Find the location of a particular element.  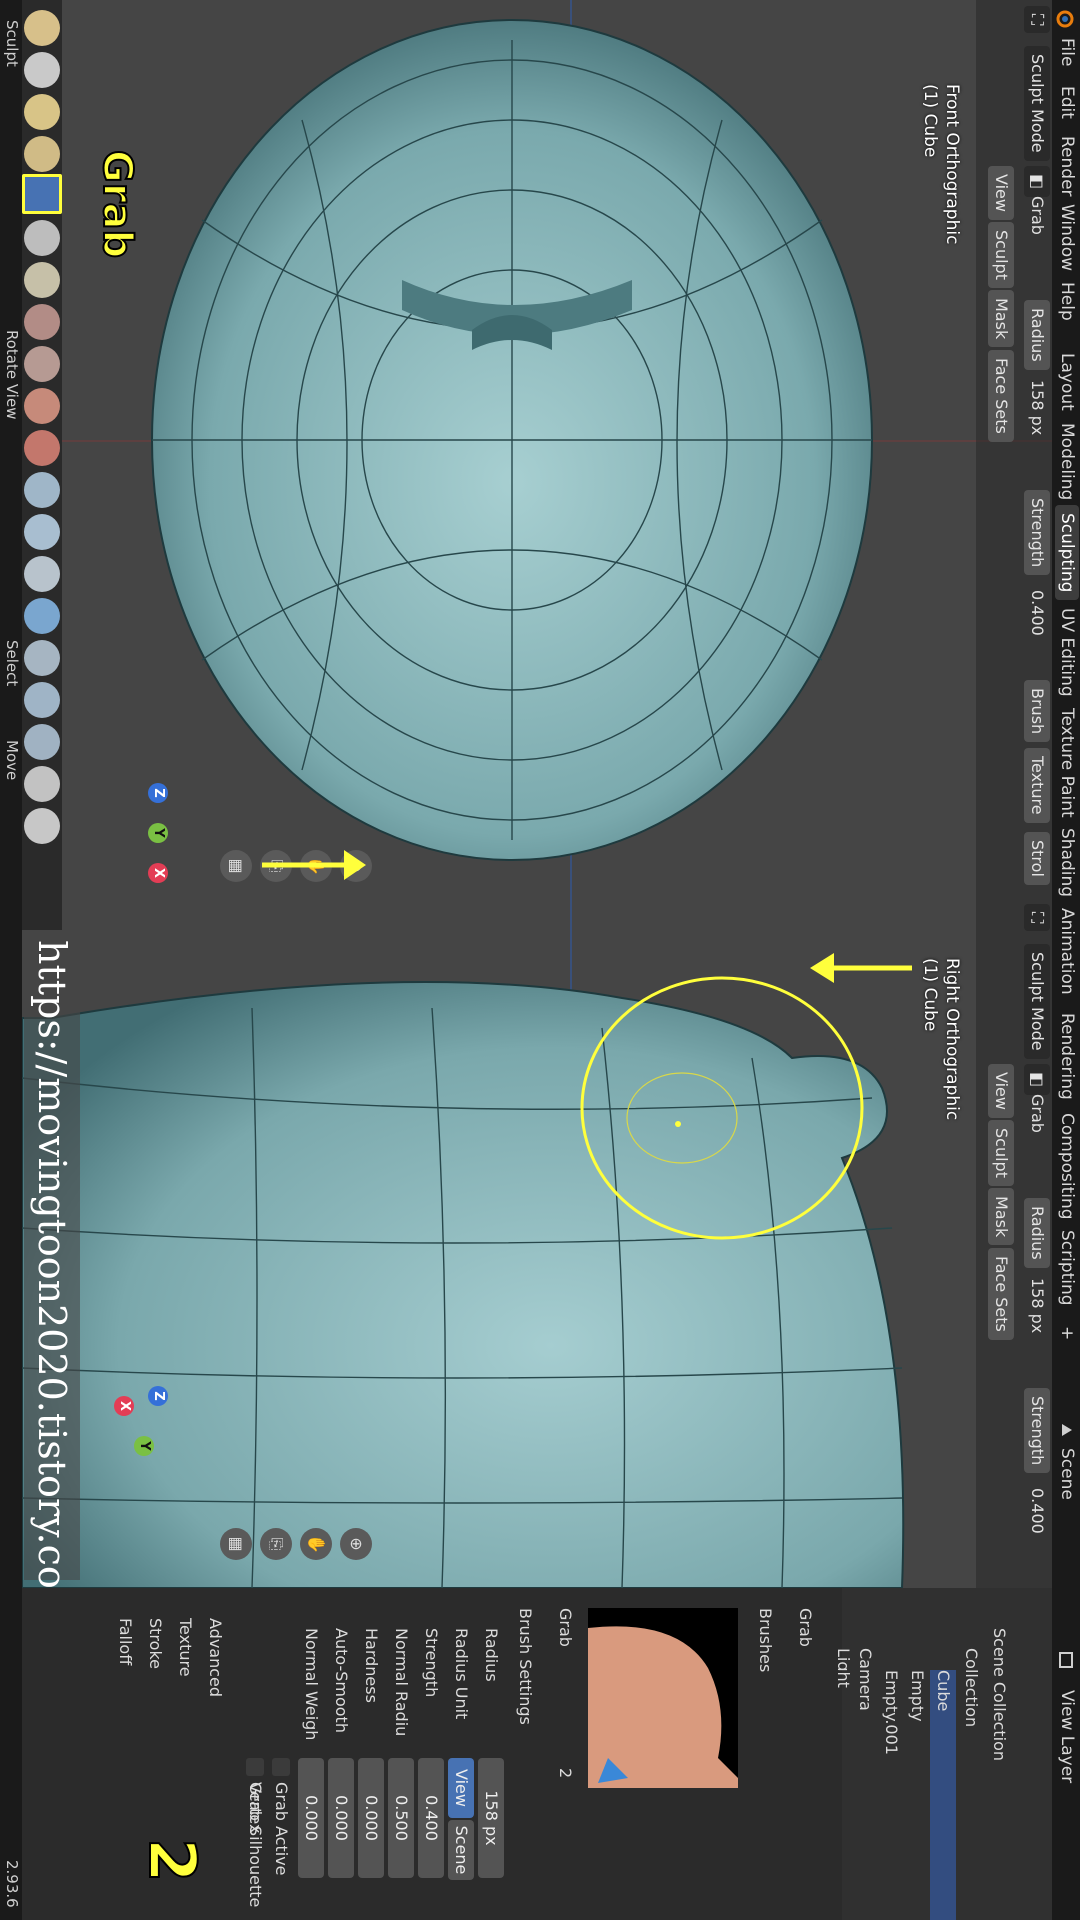

gizmo-z: Z is located at coordinates (158, 793).